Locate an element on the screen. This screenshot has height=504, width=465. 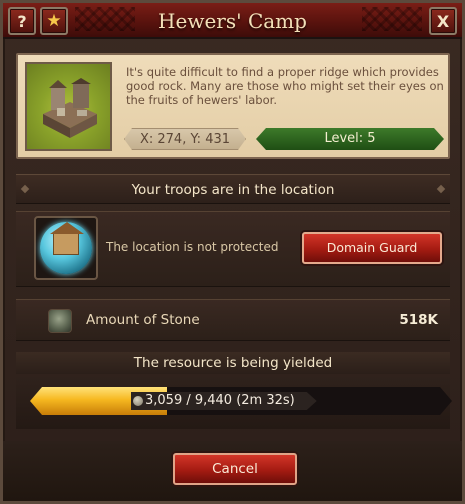
window-header: ? ★ Hewers' Camp X is located at coordinates (232, 21).